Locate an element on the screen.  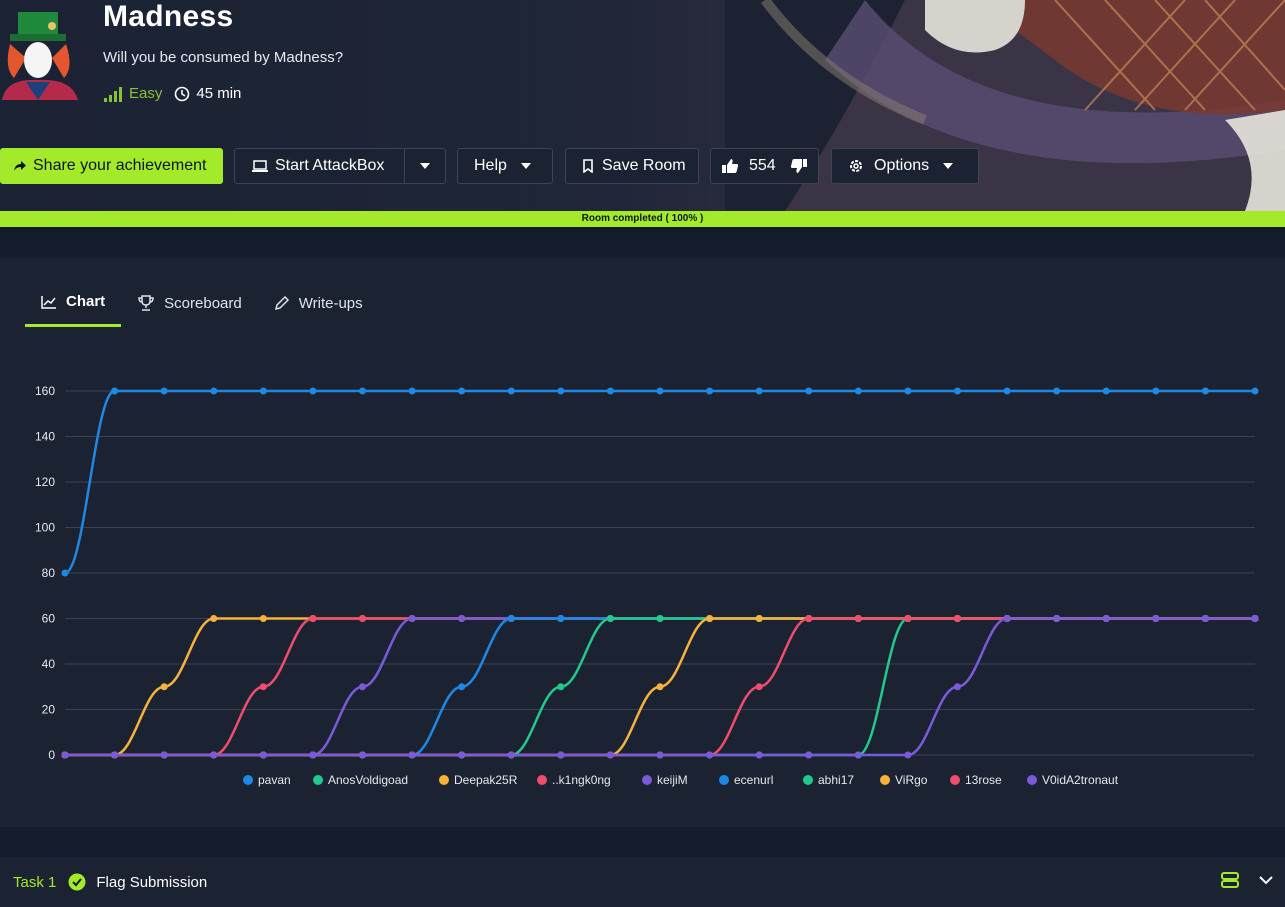
legend-label: keijiM is located at coordinates (672, 780).